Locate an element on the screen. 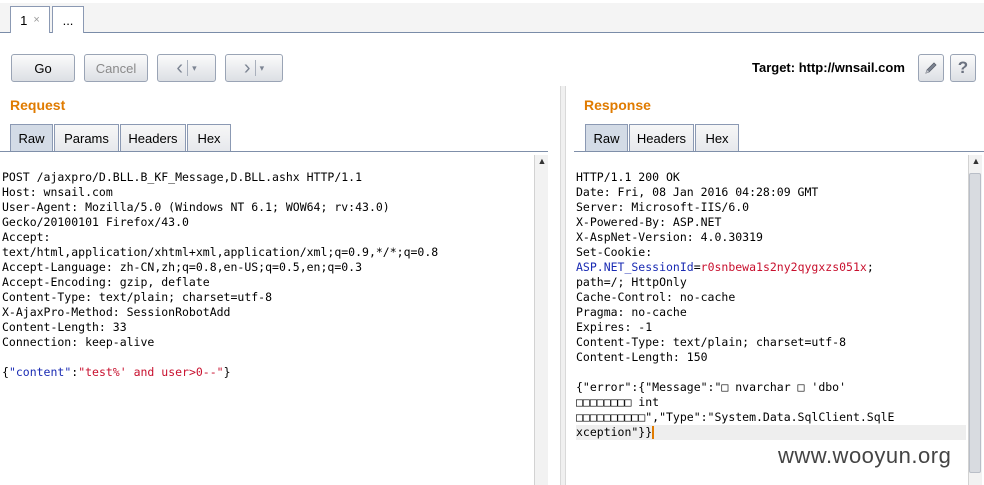 Image resolution: width=984 pixels, height=485 pixels. text-caret is located at coordinates (653, 432).